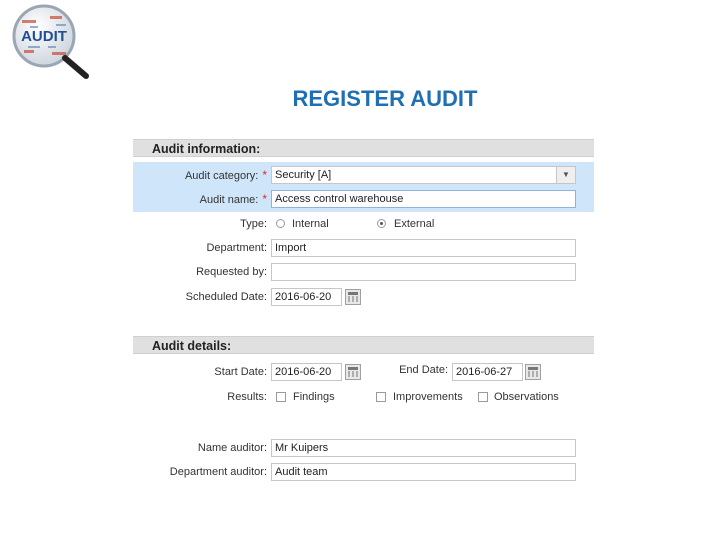 This screenshot has width=720, height=540. Describe the element at coordinates (281, 397) in the screenshot. I see `findings-checkbox` at that location.